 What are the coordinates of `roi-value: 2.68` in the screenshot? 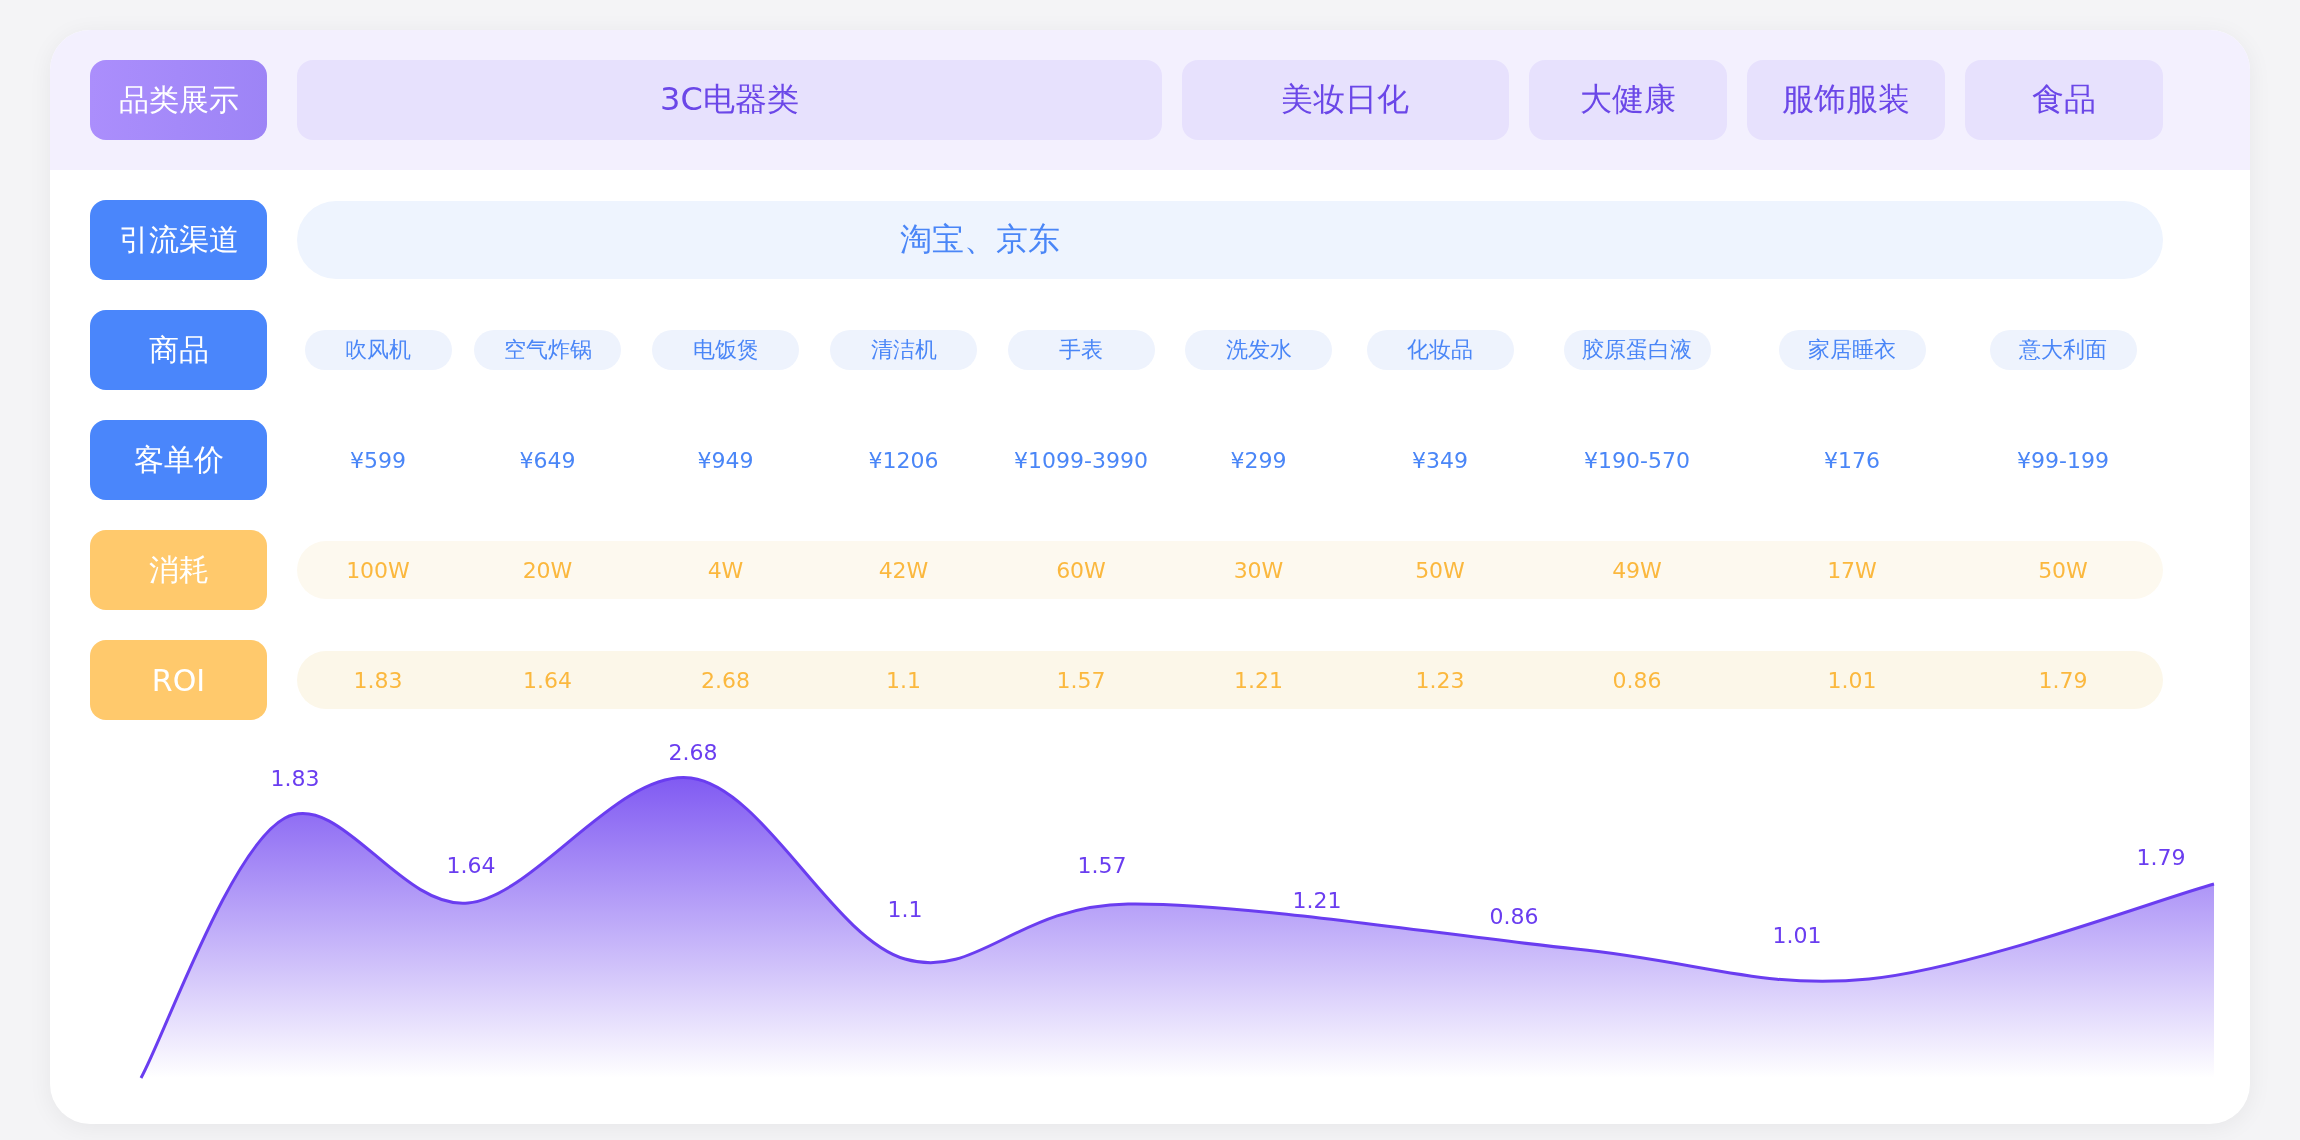 It's located at (725, 680).